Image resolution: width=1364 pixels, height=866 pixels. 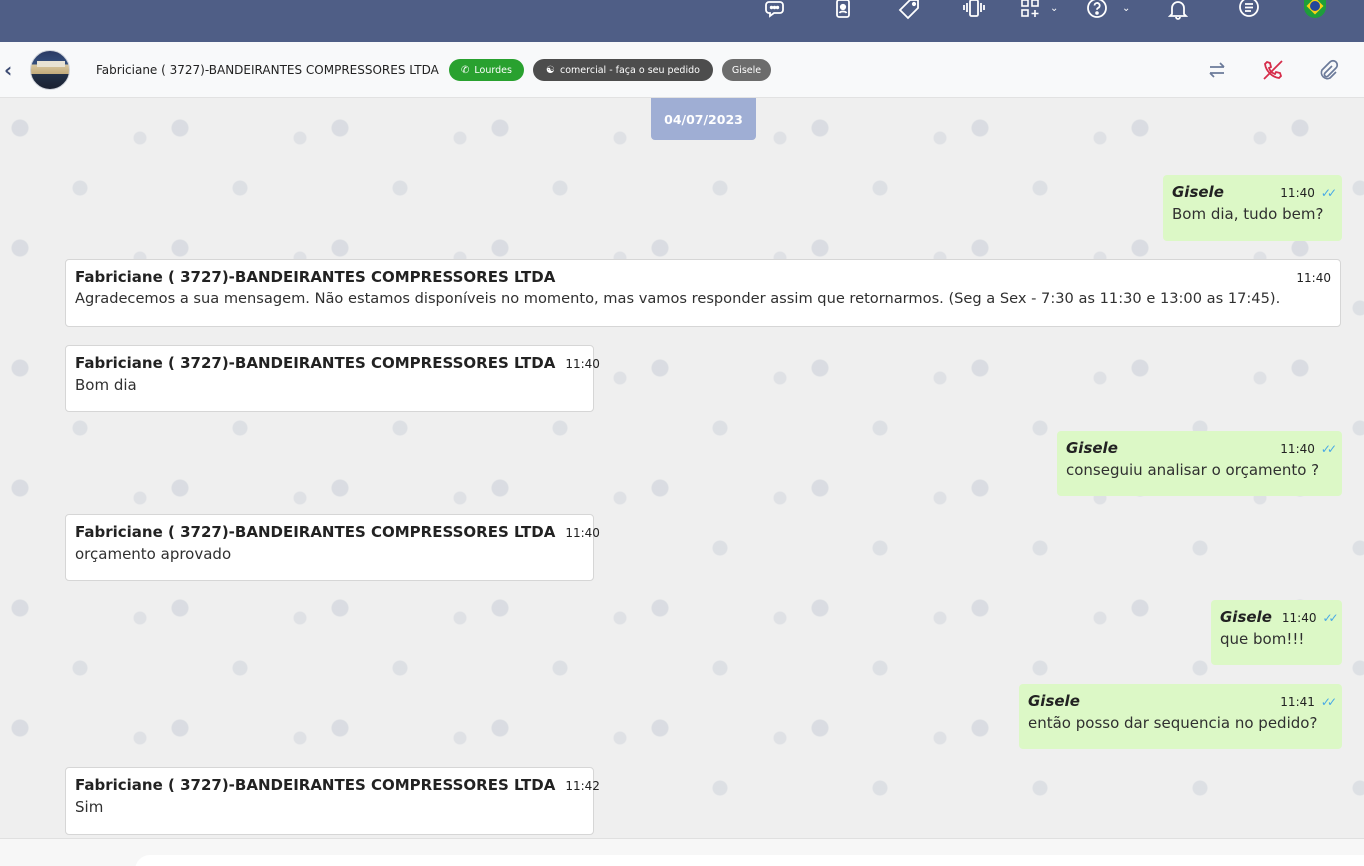 What do you see at coordinates (1262, 639) in the screenshot?
I see `message-text: que bom!!!` at bounding box center [1262, 639].